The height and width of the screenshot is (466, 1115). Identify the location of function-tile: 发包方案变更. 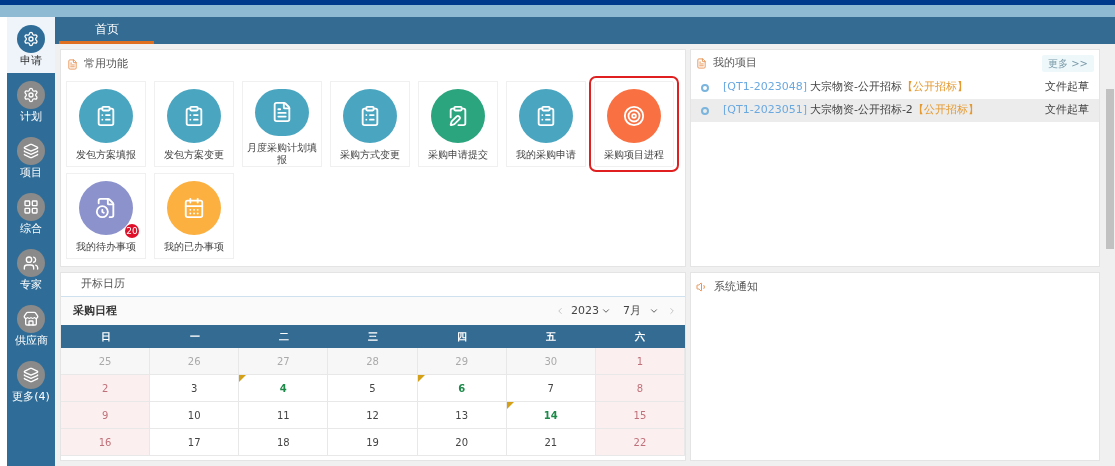
(194, 123).